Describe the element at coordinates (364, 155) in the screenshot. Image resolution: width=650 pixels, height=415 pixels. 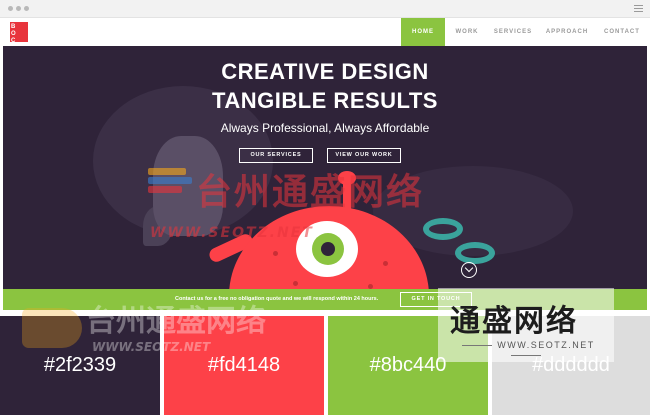
I see `view-our-work-button: VIEW OUR WORK` at that location.